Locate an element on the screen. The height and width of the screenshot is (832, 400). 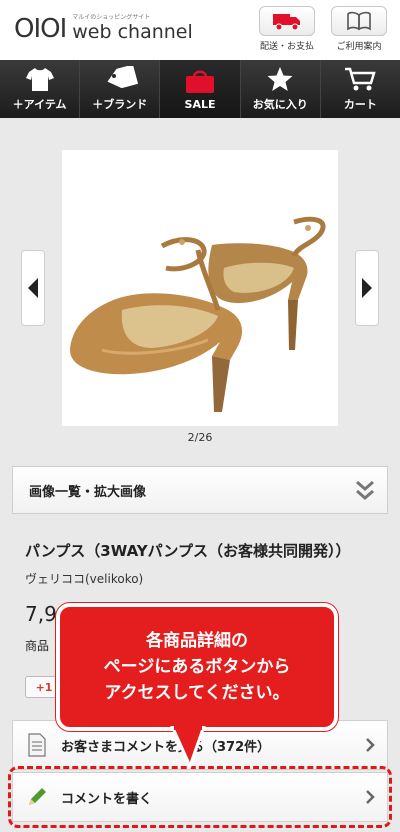
nav-cart-label: カート is located at coordinates (360, 104).